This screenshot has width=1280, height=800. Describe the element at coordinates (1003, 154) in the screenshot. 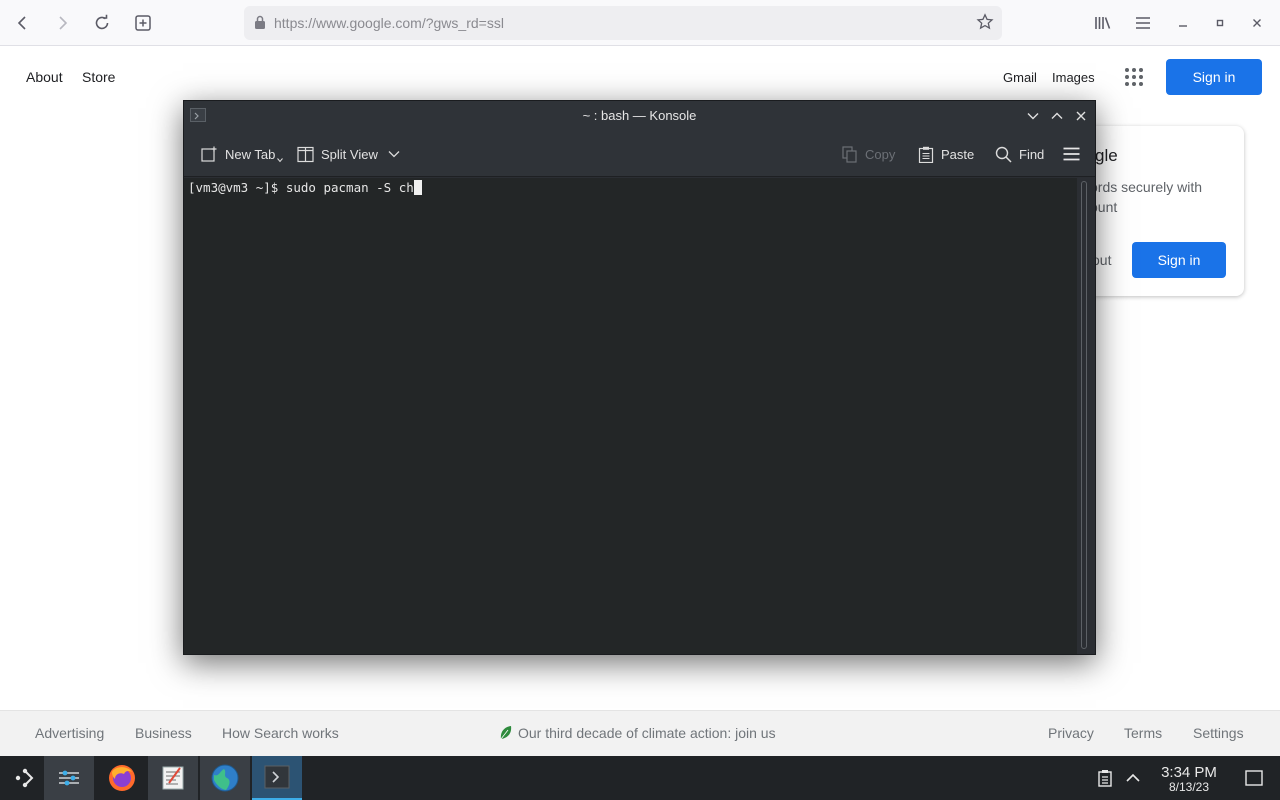

I see `search-icon` at that location.